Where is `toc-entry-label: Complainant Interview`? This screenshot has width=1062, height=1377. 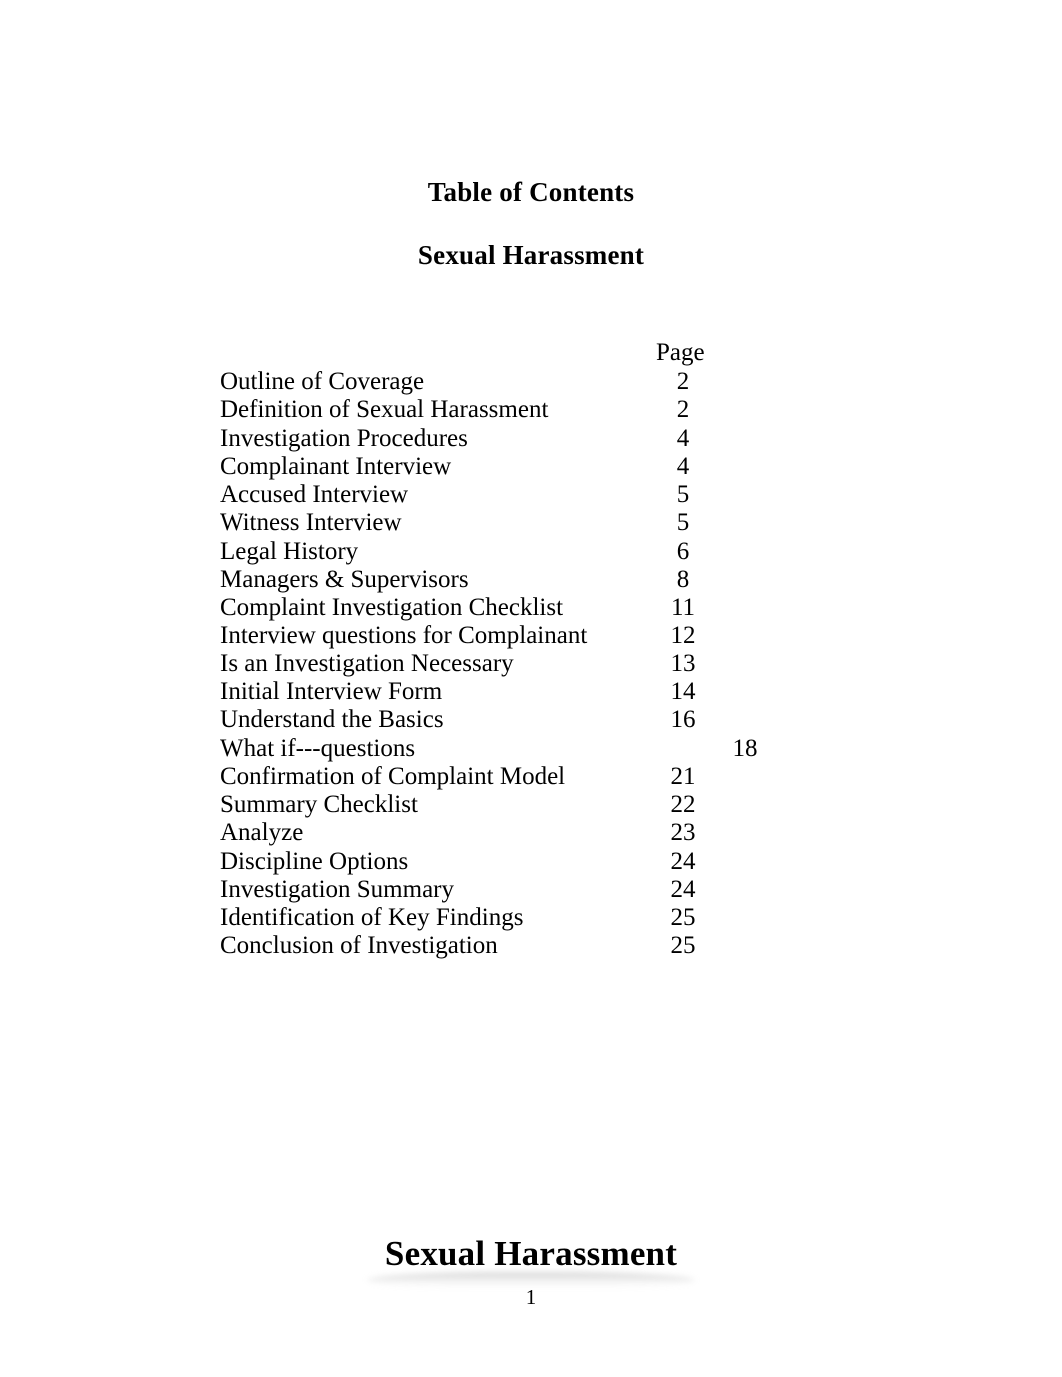
toc-entry-label: Complainant Interview is located at coordinates (336, 466).